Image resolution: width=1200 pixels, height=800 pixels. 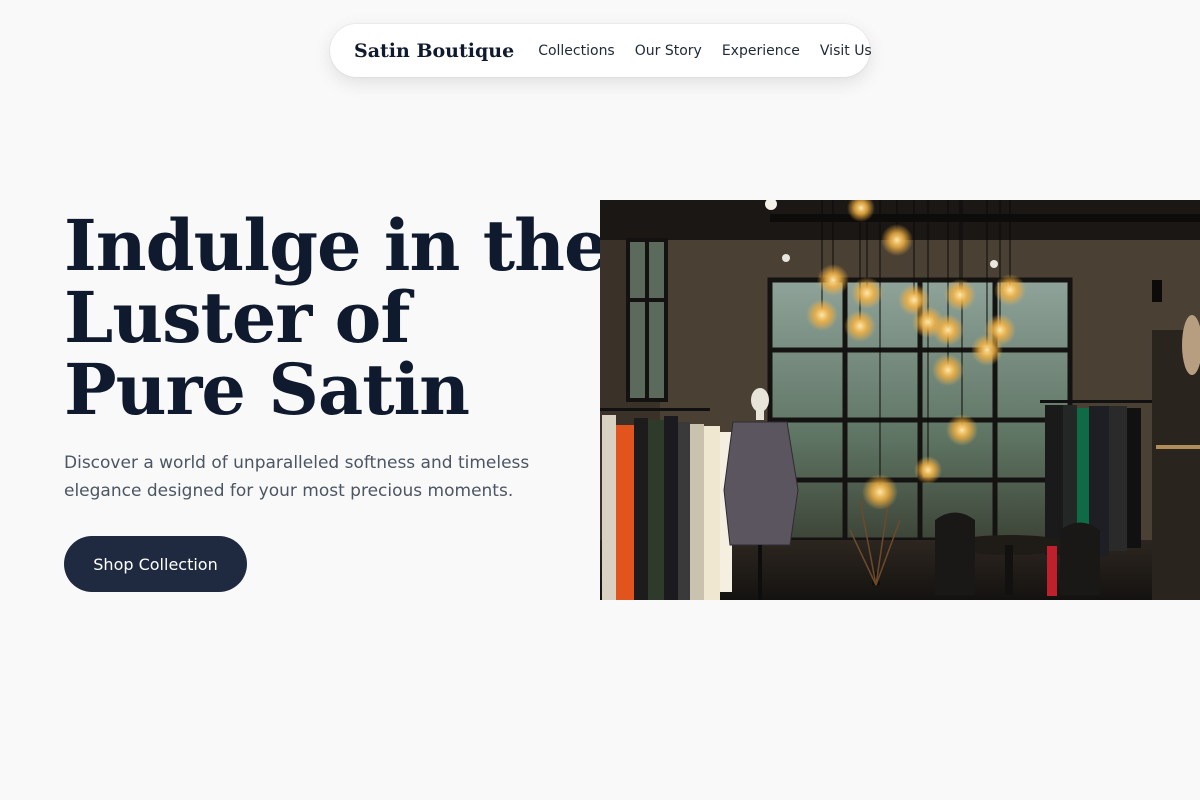 I want to click on brand-logo: Satin Boutique, so click(x=434, y=51).